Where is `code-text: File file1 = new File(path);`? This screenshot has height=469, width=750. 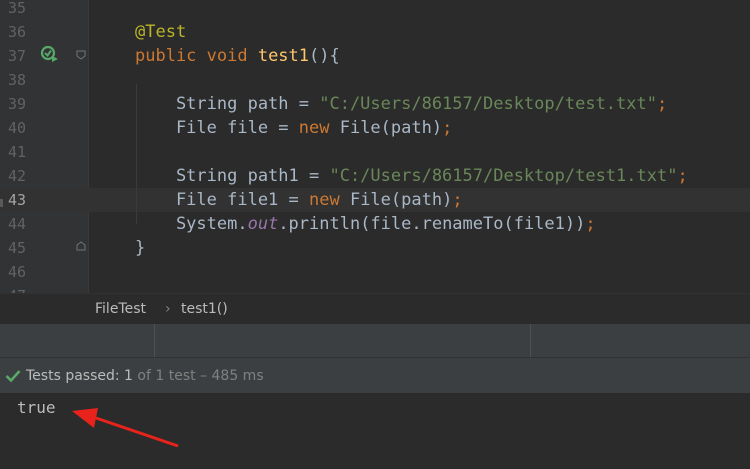
code-text: File file1 = new File(path); is located at coordinates (299, 200).